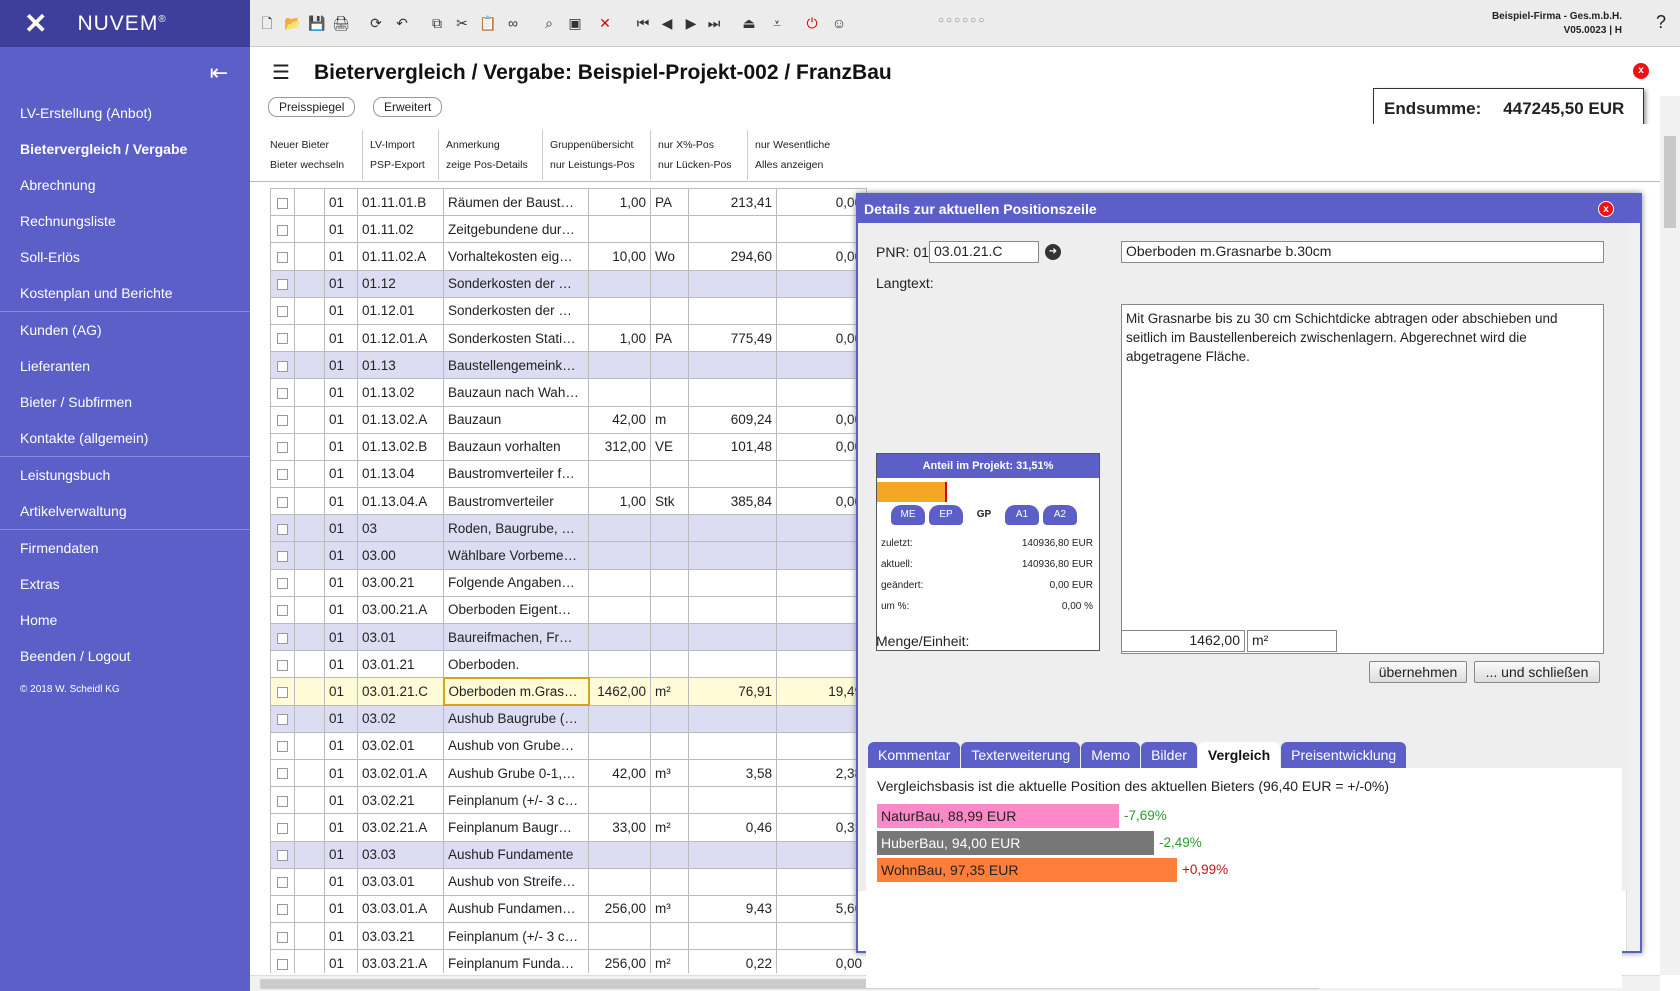 The width and height of the screenshot is (1680, 991). I want to click on share-pill-me: ME, so click(908, 515).